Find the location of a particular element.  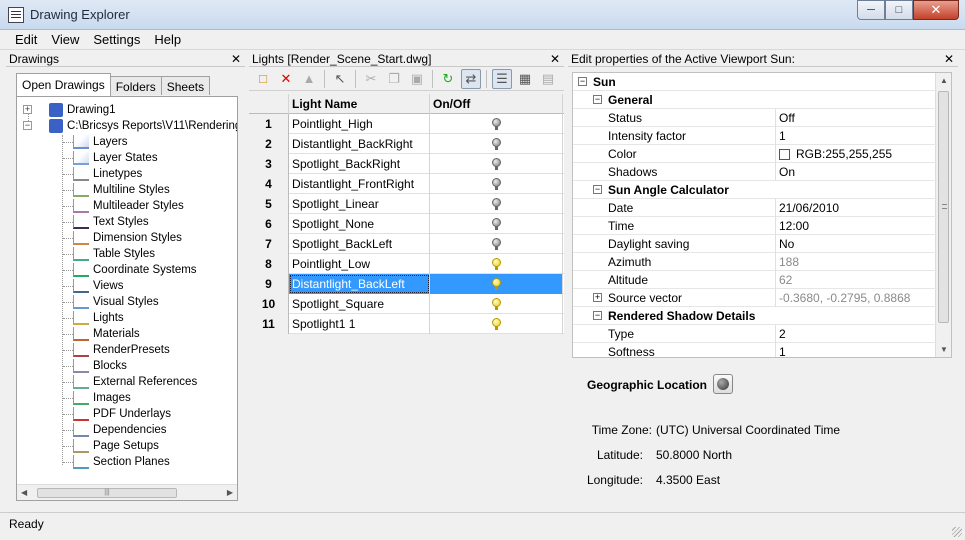

list-view-icon: ▤ is located at coordinates (548, 79).